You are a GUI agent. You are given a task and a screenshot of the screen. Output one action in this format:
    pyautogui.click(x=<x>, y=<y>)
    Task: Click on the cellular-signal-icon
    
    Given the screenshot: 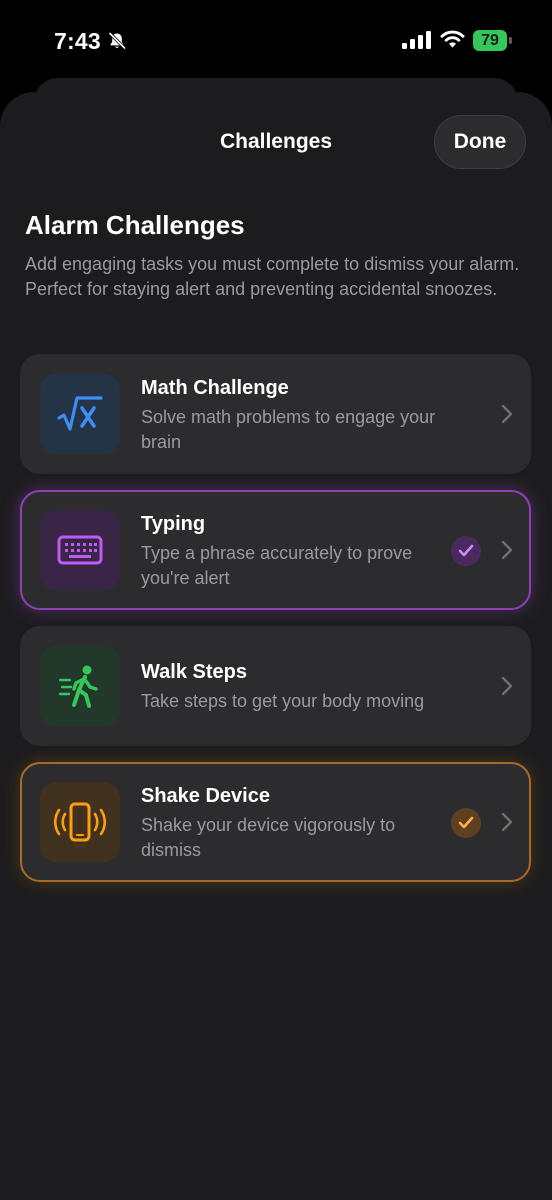 What is the action you would take?
    pyautogui.click(x=416, y=40)
    